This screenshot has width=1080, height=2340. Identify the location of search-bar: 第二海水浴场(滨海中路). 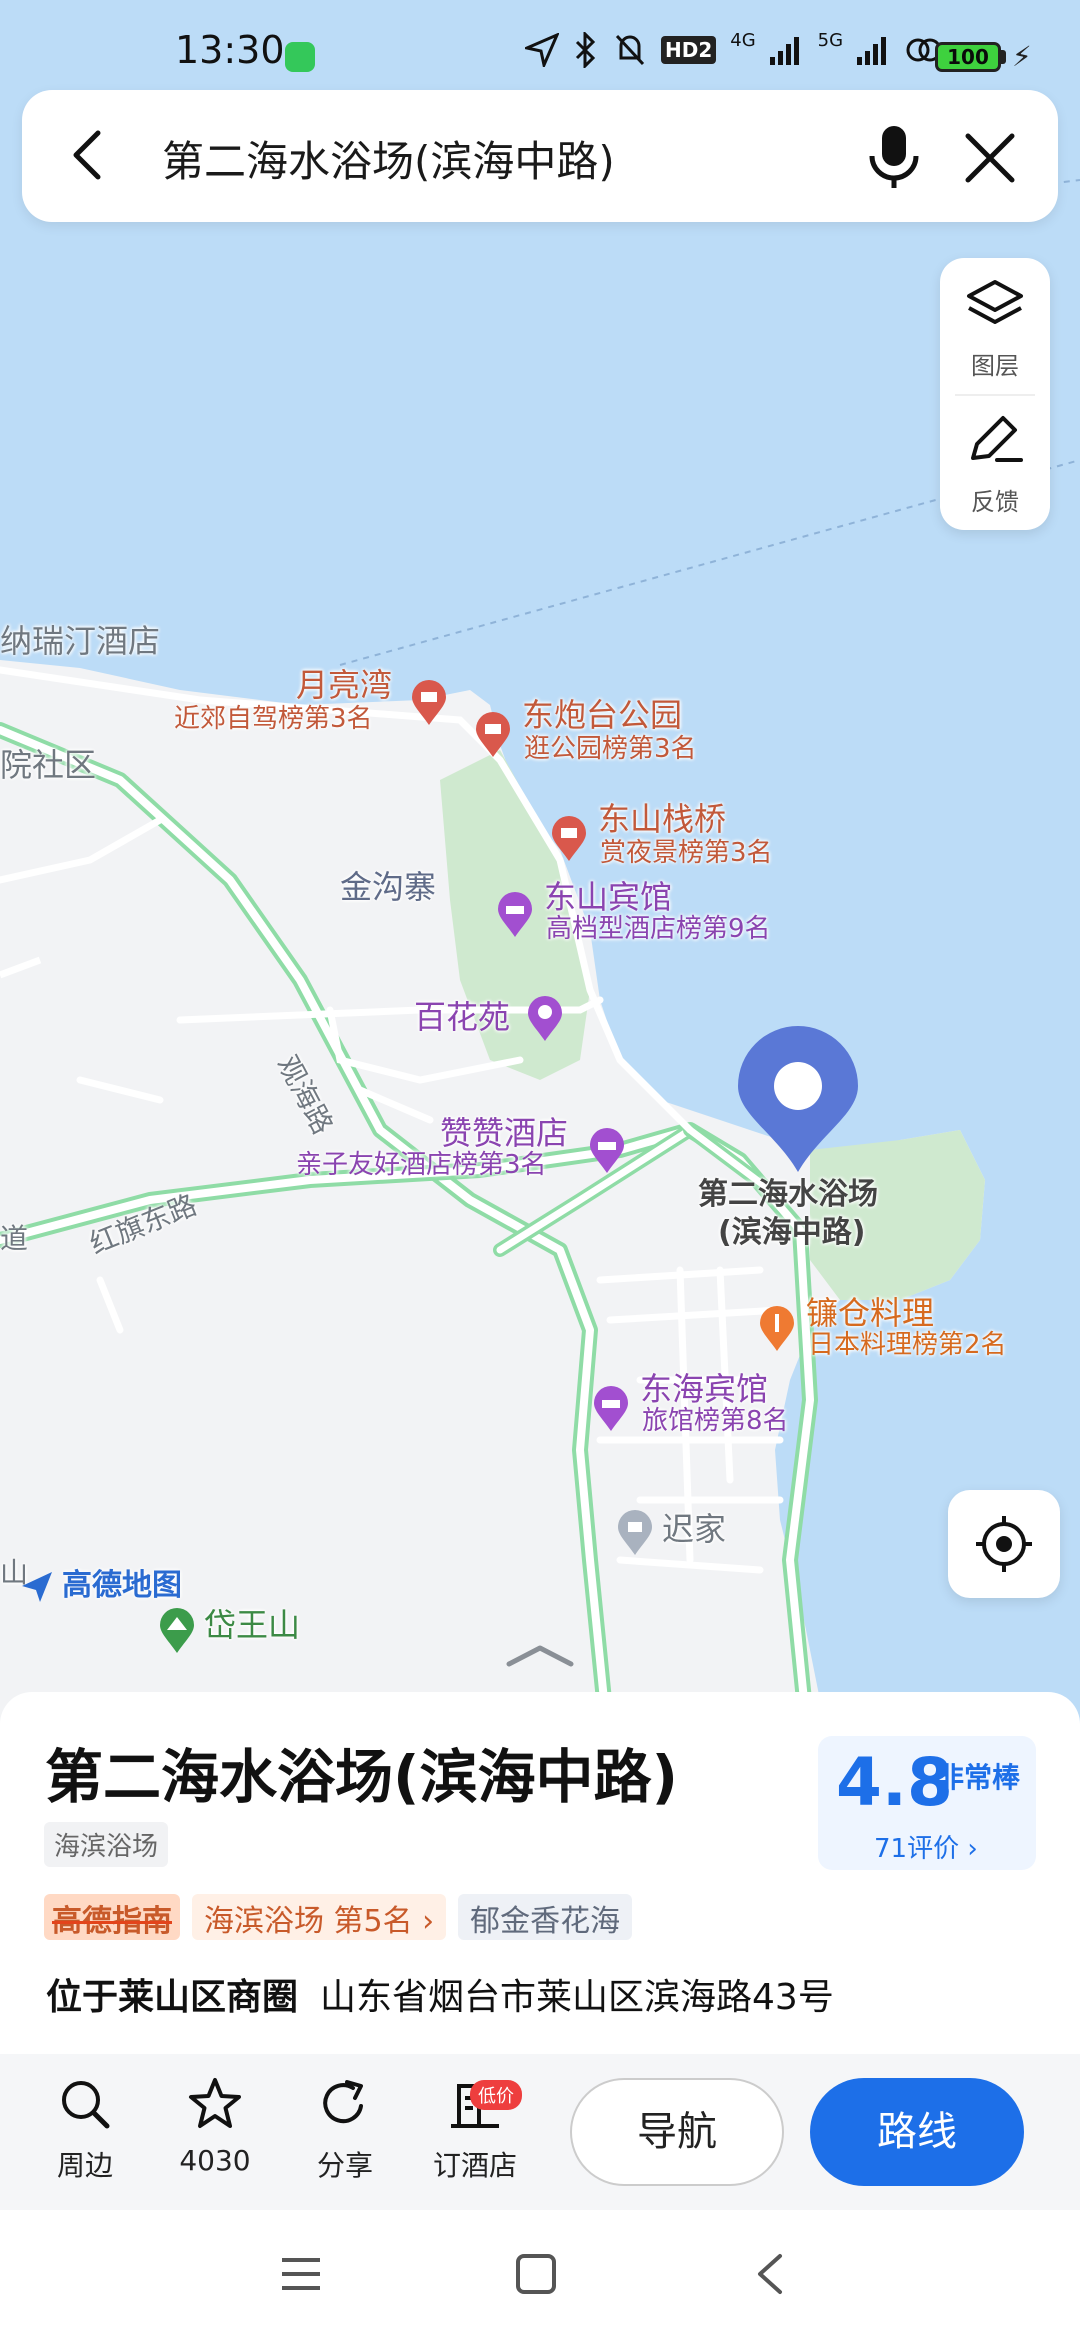
(540, 156).